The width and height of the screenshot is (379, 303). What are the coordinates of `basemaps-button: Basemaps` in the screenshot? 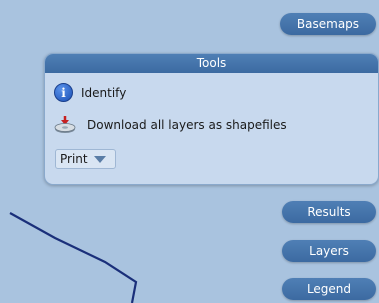 It's located at (328, 24).